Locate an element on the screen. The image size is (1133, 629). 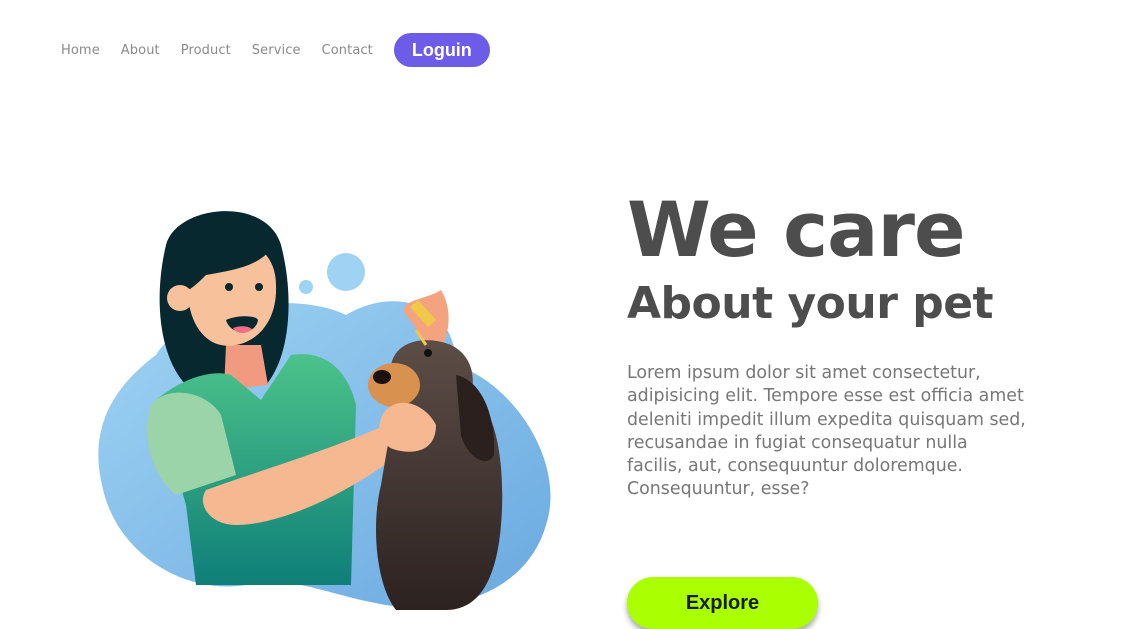
hero-title: We care is located at coordinates (796, 229).